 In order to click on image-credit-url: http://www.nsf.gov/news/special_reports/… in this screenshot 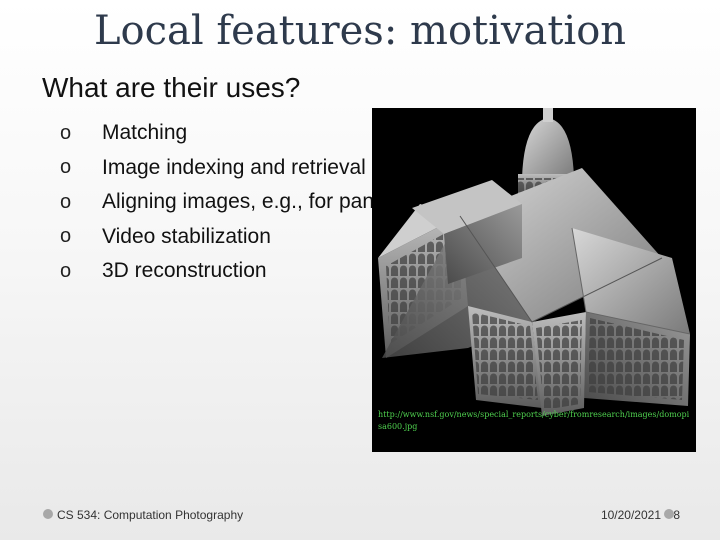, I will do `click(534, 421)`.